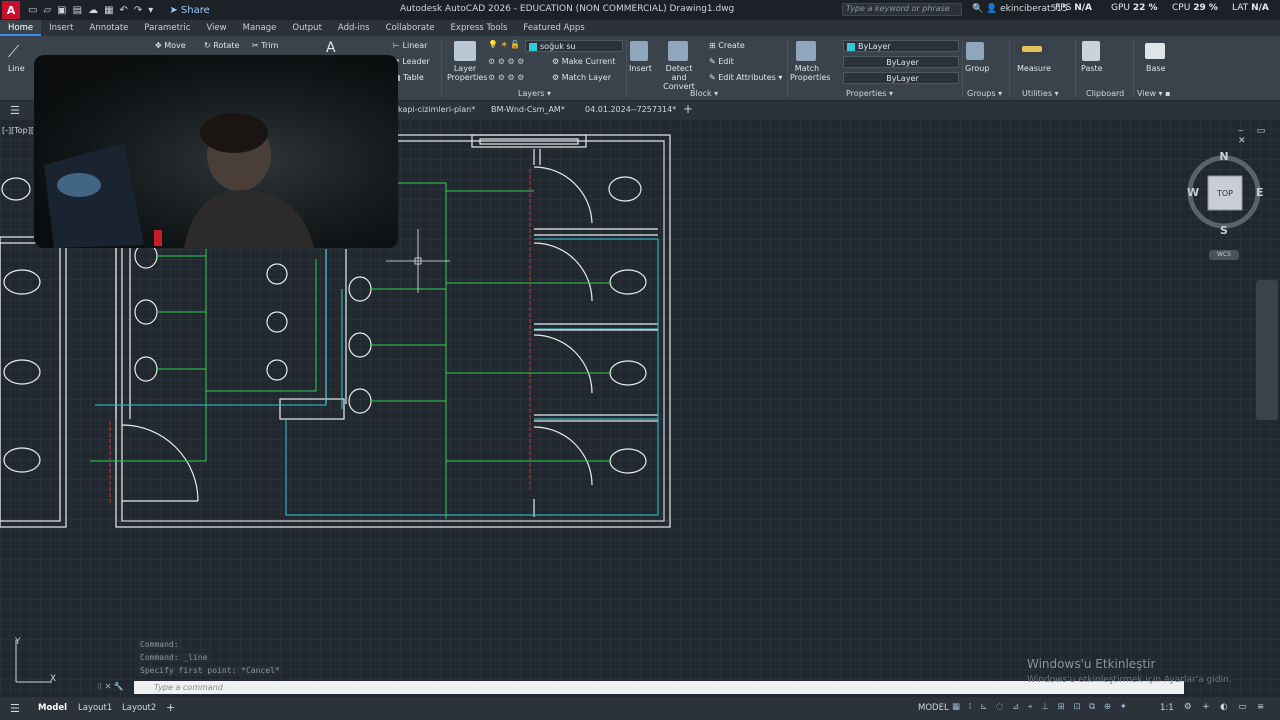 The height and width of the screenshot is (720, 1280). What do you see at coordinates (124, 10) in the screenshot?
I see `undo-icon: ↶` at bounding box center [124, 10].